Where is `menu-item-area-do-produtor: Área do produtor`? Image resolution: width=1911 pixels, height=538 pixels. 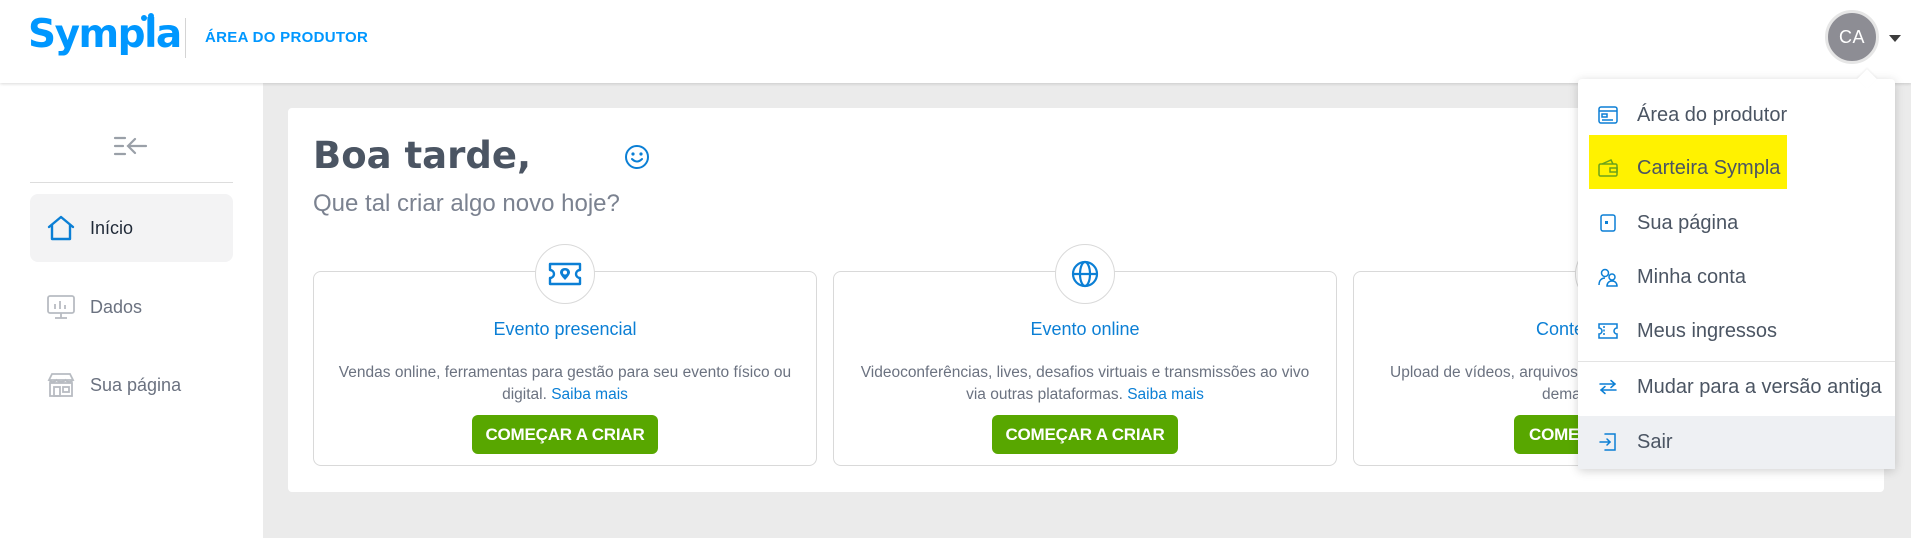
menu-item-area-do-produtor: Área do produtor is located at coordinates (1736, 115).